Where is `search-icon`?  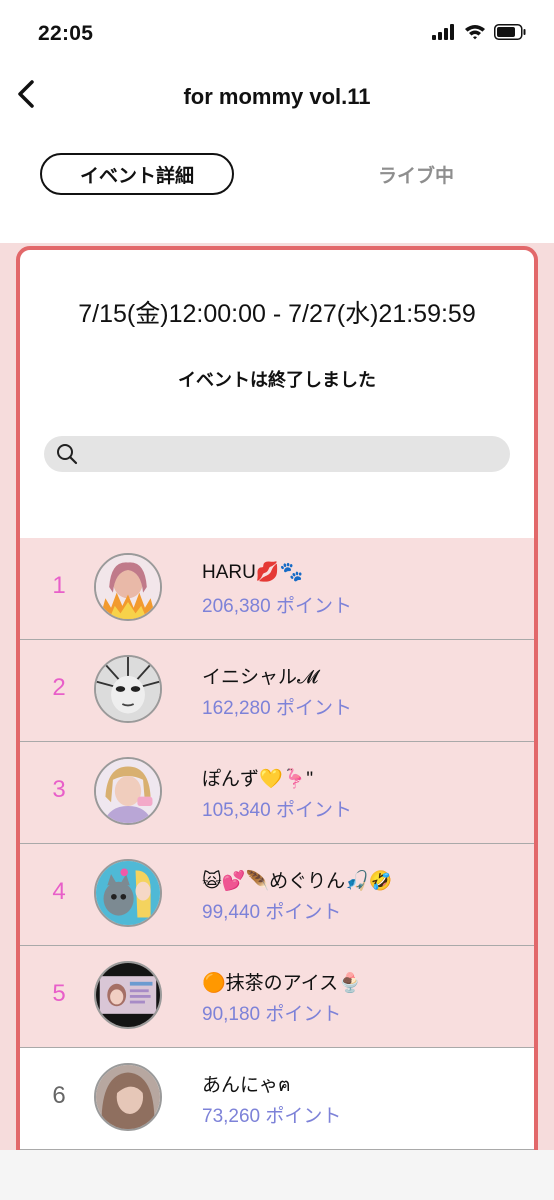 search-icon is located at coordinates (67, 454).